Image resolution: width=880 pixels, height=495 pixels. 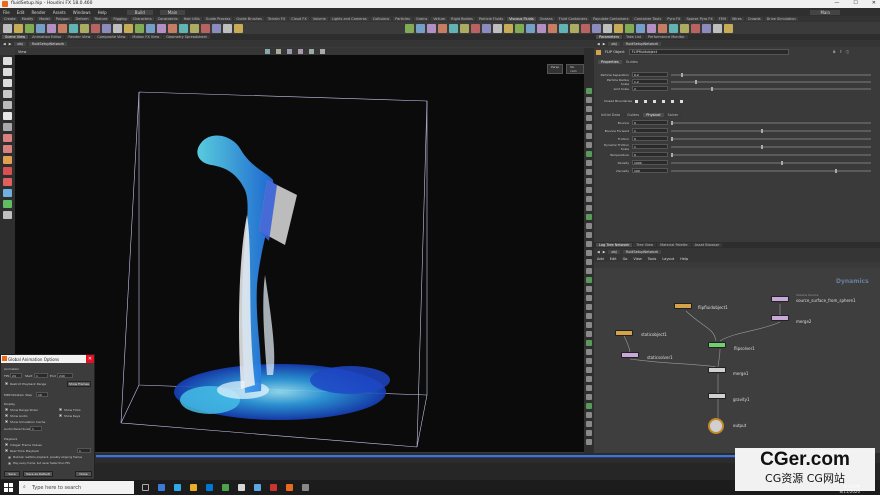 I want to click on node-merge1, so click(x=717, y=370).